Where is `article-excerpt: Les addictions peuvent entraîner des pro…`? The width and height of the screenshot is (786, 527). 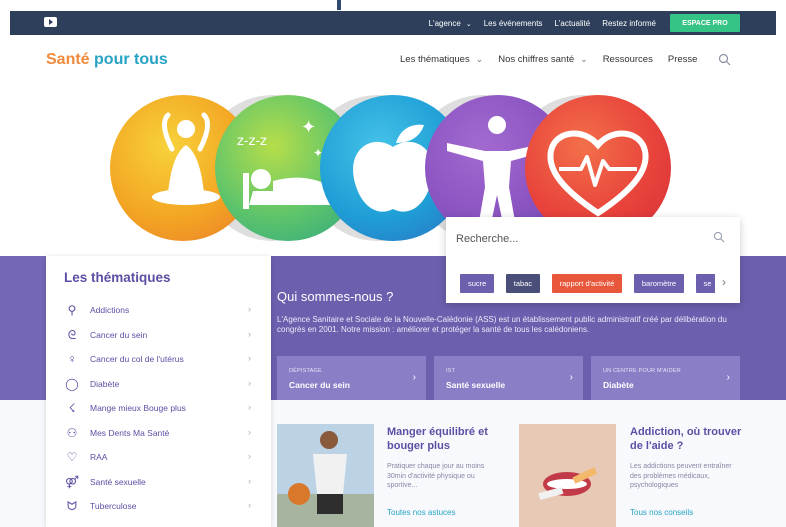
article-excerpt: Les addictions peuvent entraîner des pro… is located at coordinates (681, 476).